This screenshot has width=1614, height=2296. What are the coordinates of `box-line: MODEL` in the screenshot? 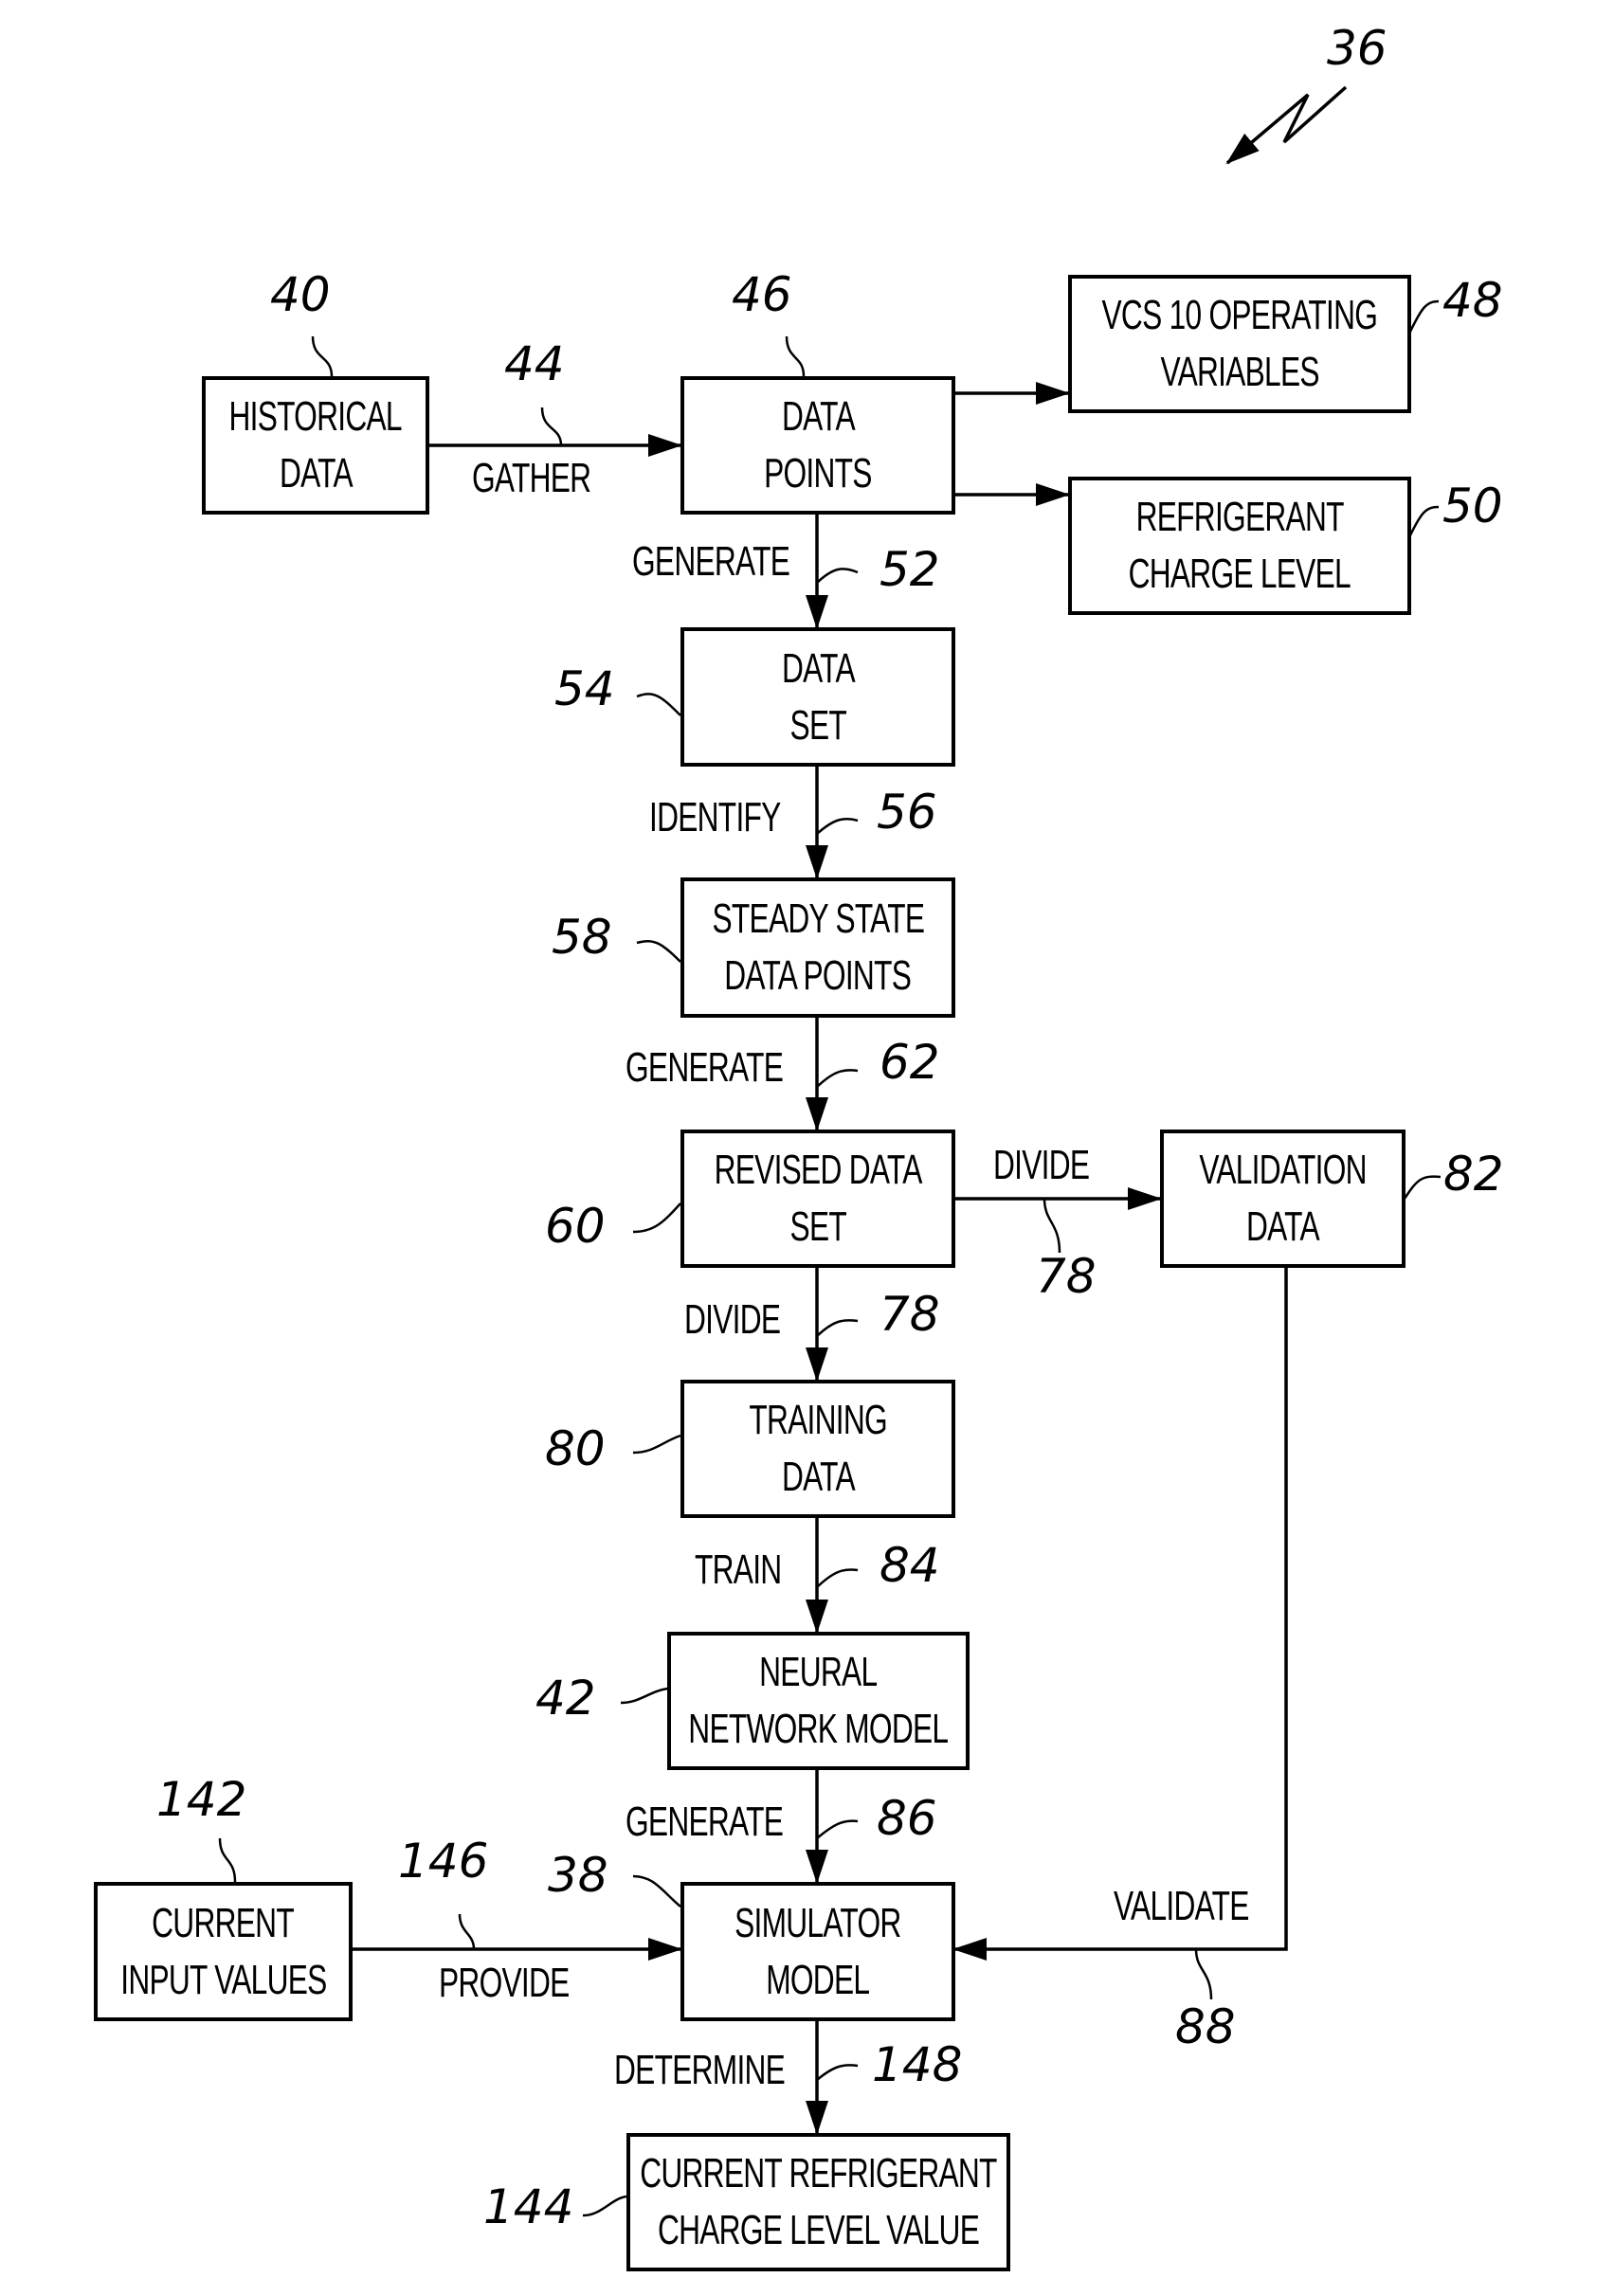 It's located at (818, 1979).